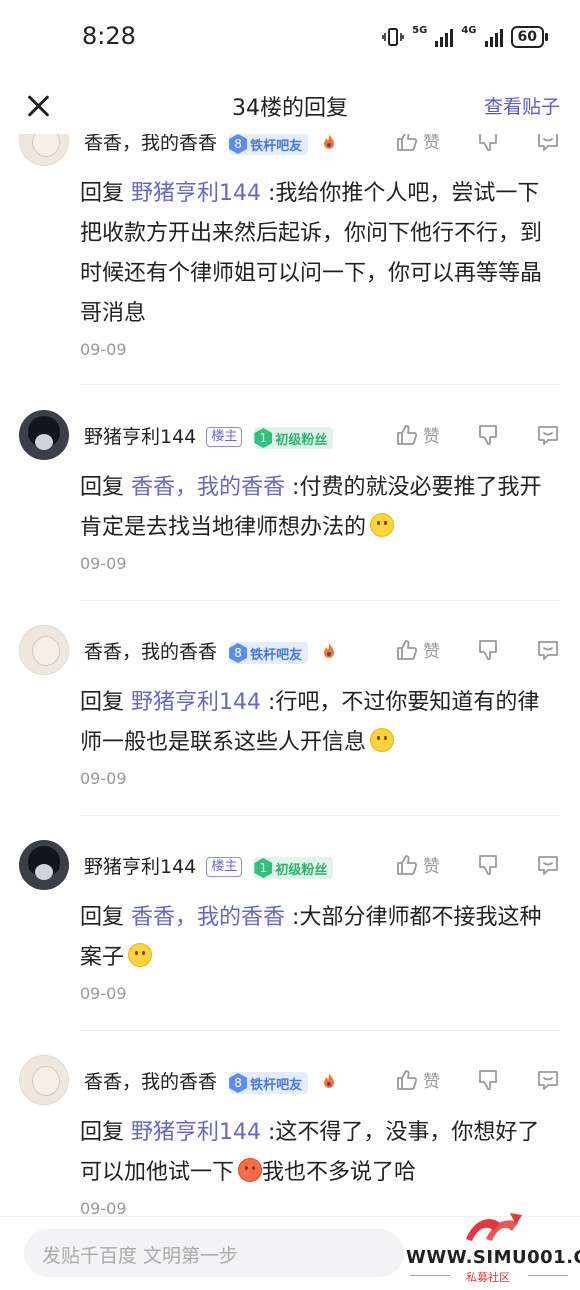 The image size is (580, 1290). What do you see at coordinates (209, 435) in the screenshot?
I see `username-row: 野猪亨利144 楼主 1 初级粉丝` at bounding box center [209, 435].